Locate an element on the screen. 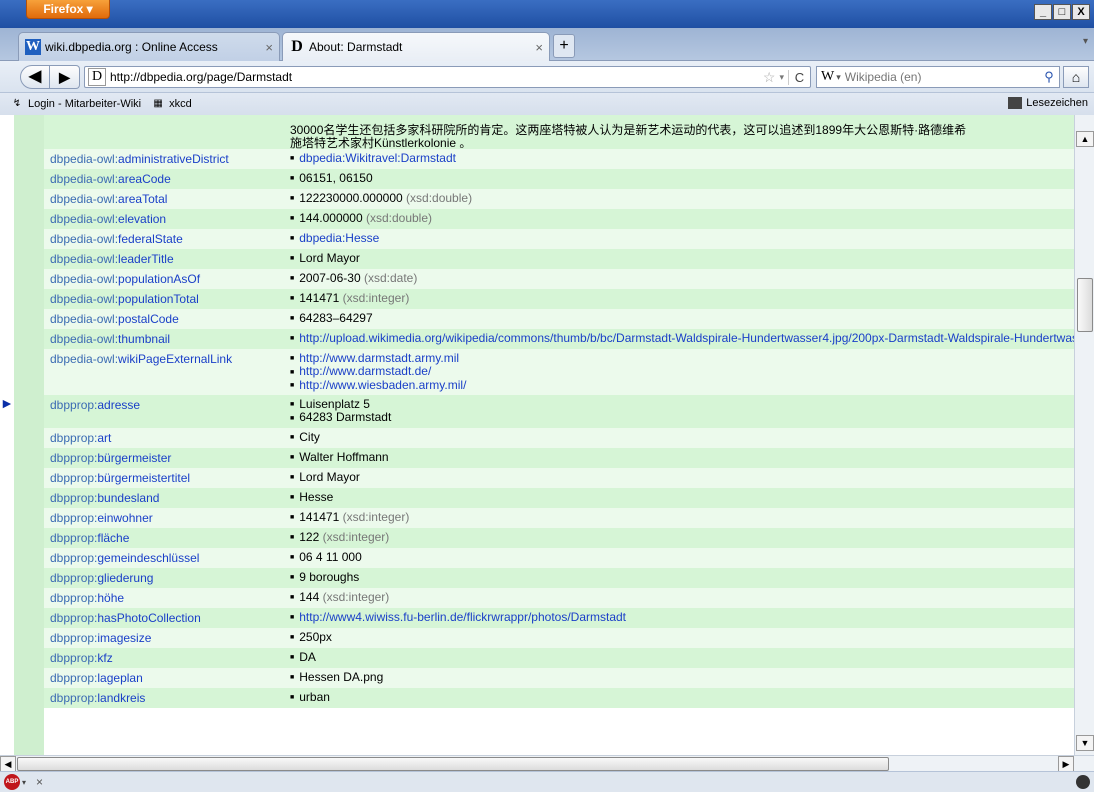 This screenshot has width=1094, height=792. property-name: landkreis is located at coordinates (121, 698).